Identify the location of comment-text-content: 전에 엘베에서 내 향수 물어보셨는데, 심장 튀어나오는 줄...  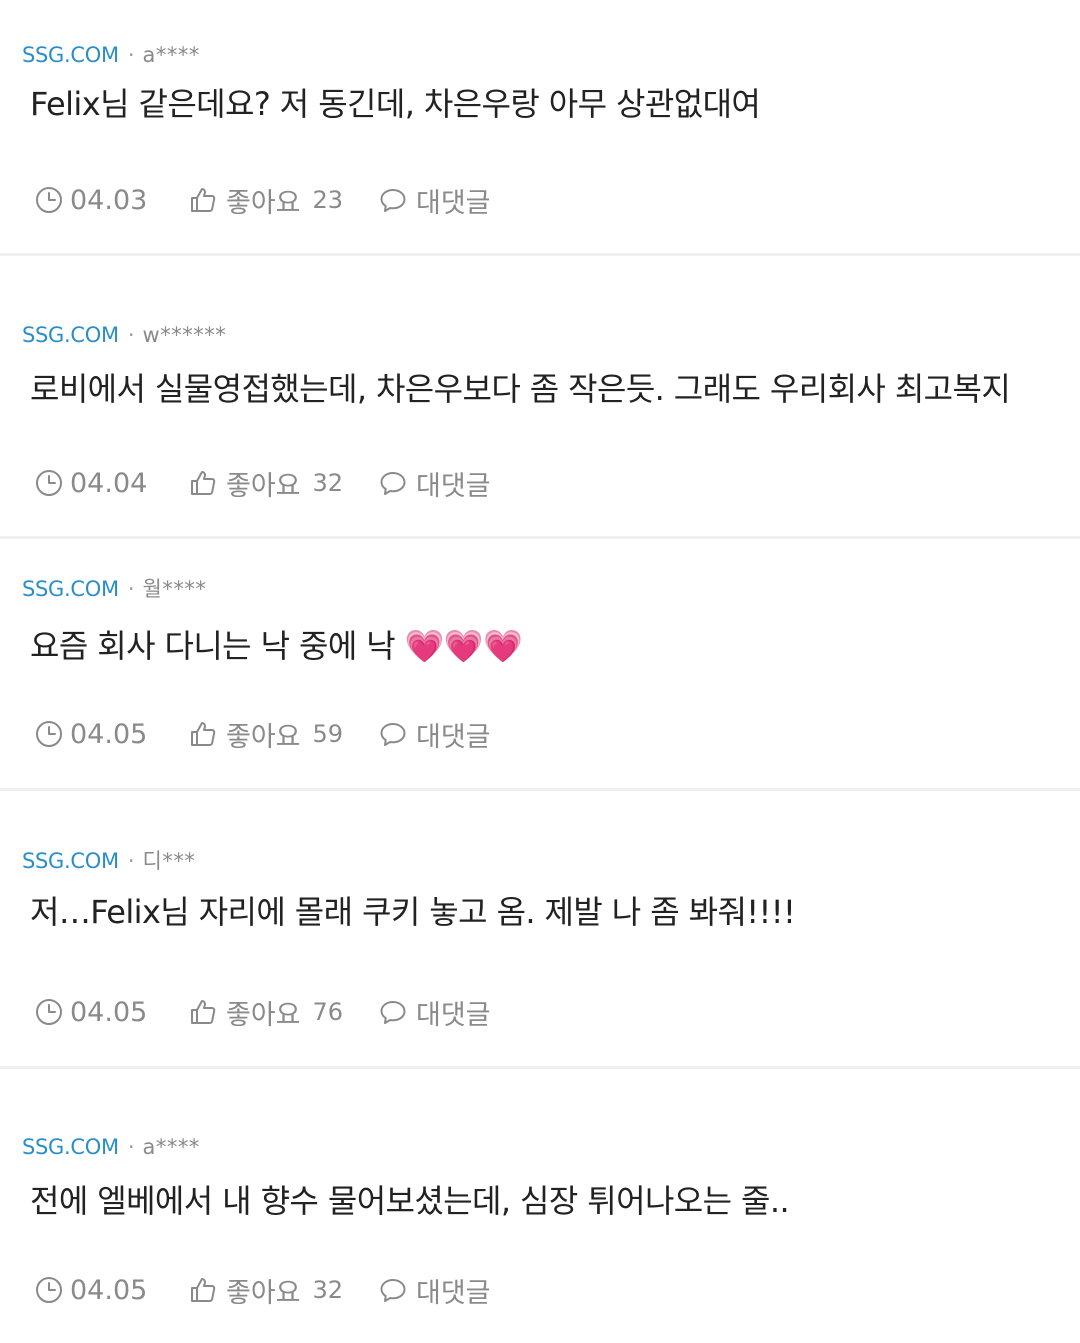
(410, 1201).